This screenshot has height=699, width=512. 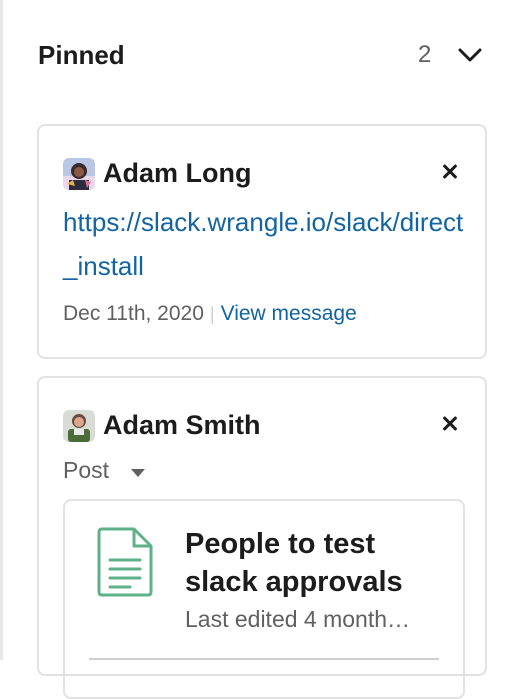 I want to click on panel-left-border, so click(x=1, y=330).